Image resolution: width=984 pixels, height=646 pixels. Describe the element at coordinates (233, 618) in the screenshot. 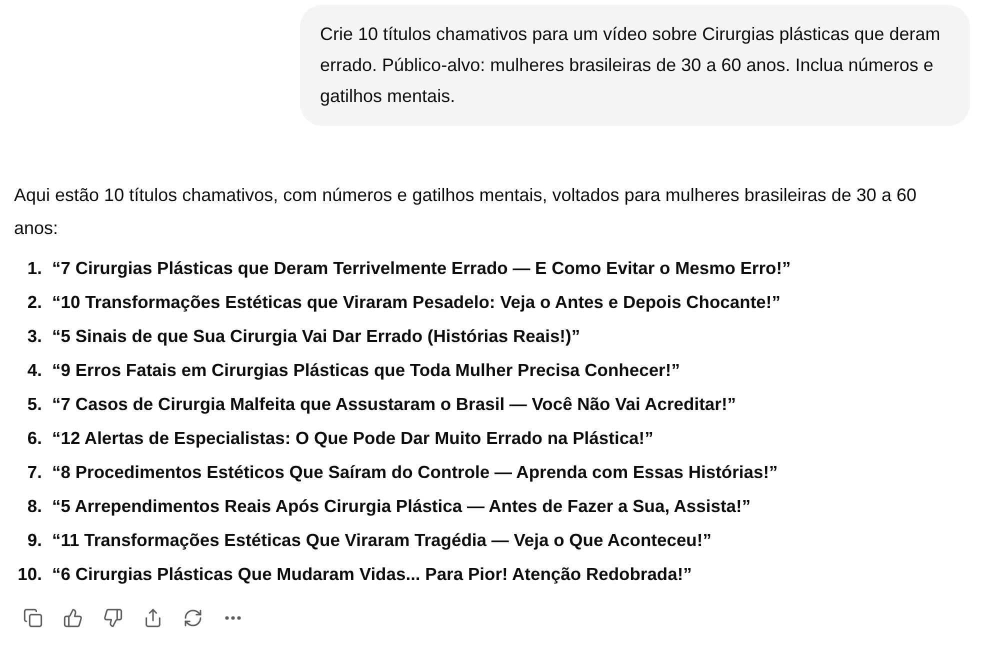

I see `more-icon` at that location.